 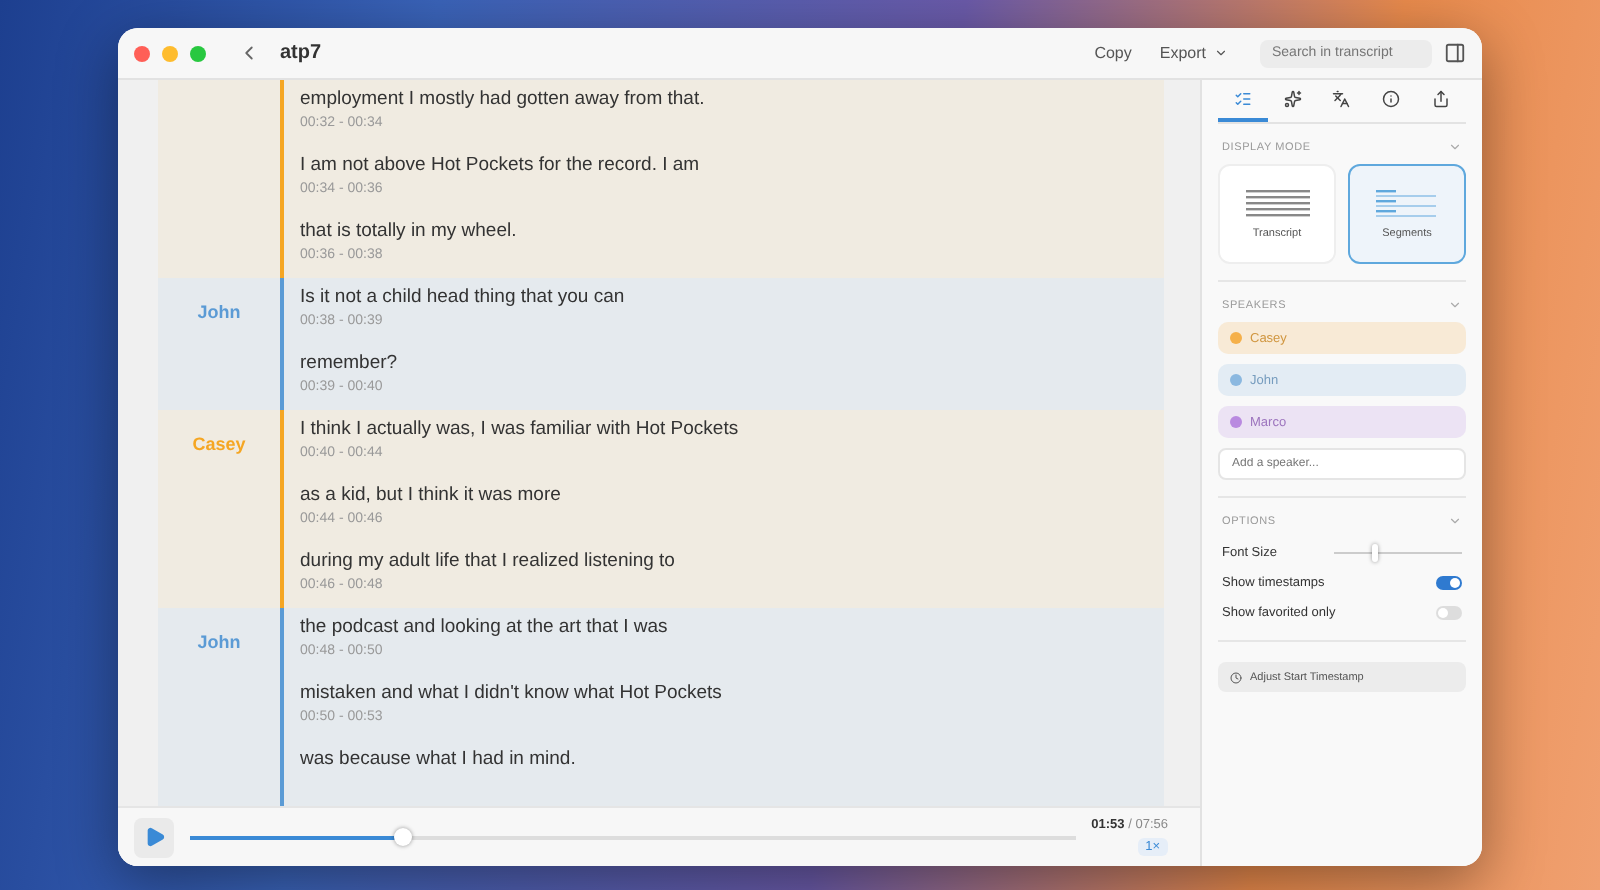 I want to click on translate-icon, so click(x=1341, y=99).